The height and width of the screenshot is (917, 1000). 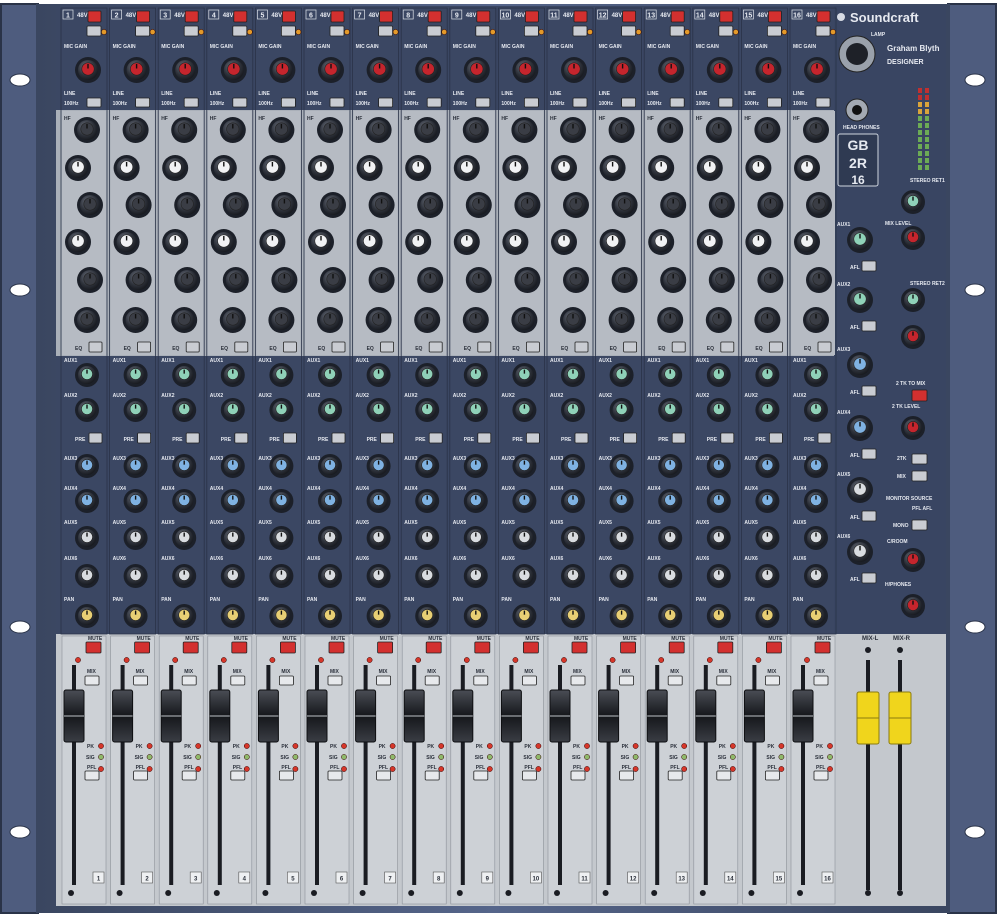 What do you see at coordinates (919, 395) in the screenshot?
I see `tk-to-mix-button` at bounding box center [919, 395].